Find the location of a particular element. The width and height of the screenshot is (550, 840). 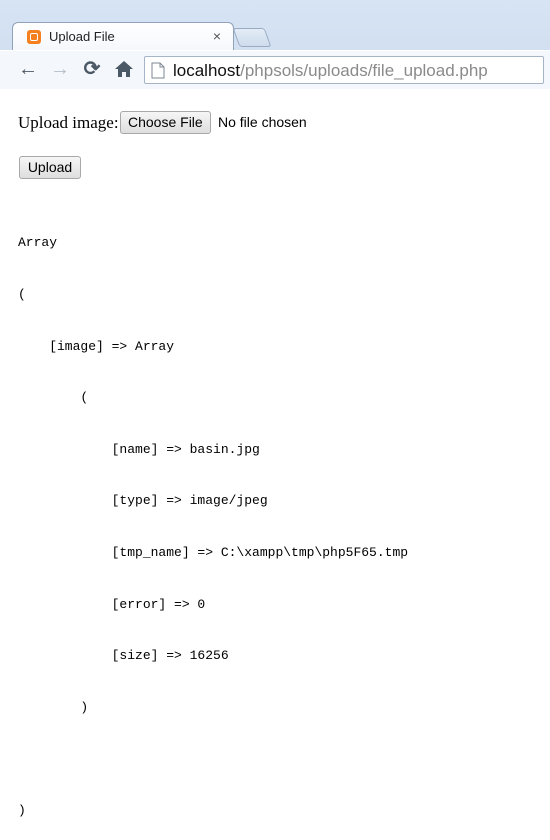

dump-line: Array is located at coordinates (38, 243).